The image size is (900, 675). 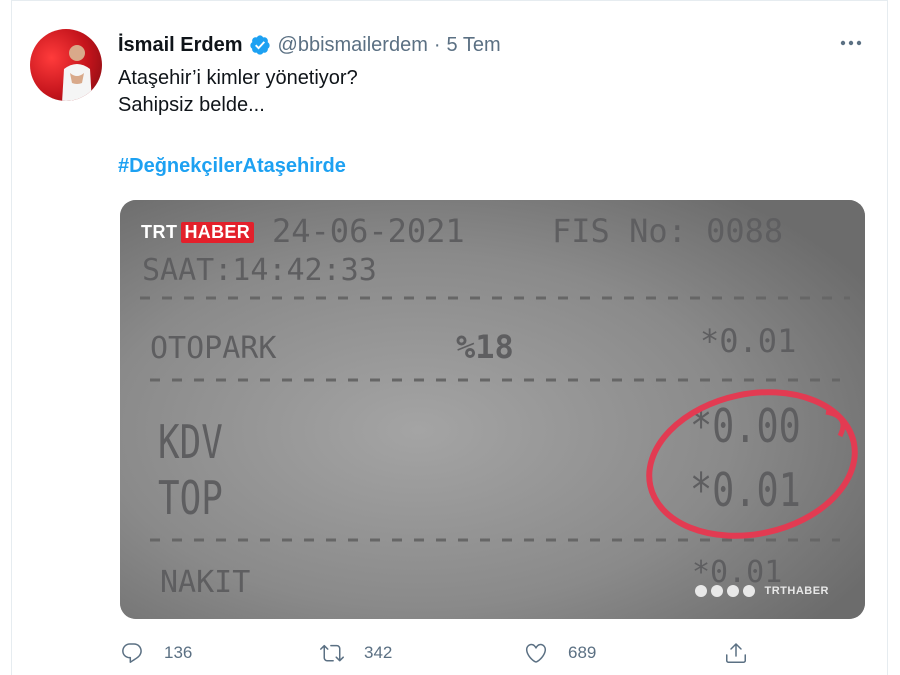 I want to click on watermark-text: TRTHABER, so click(x=796, y=591).